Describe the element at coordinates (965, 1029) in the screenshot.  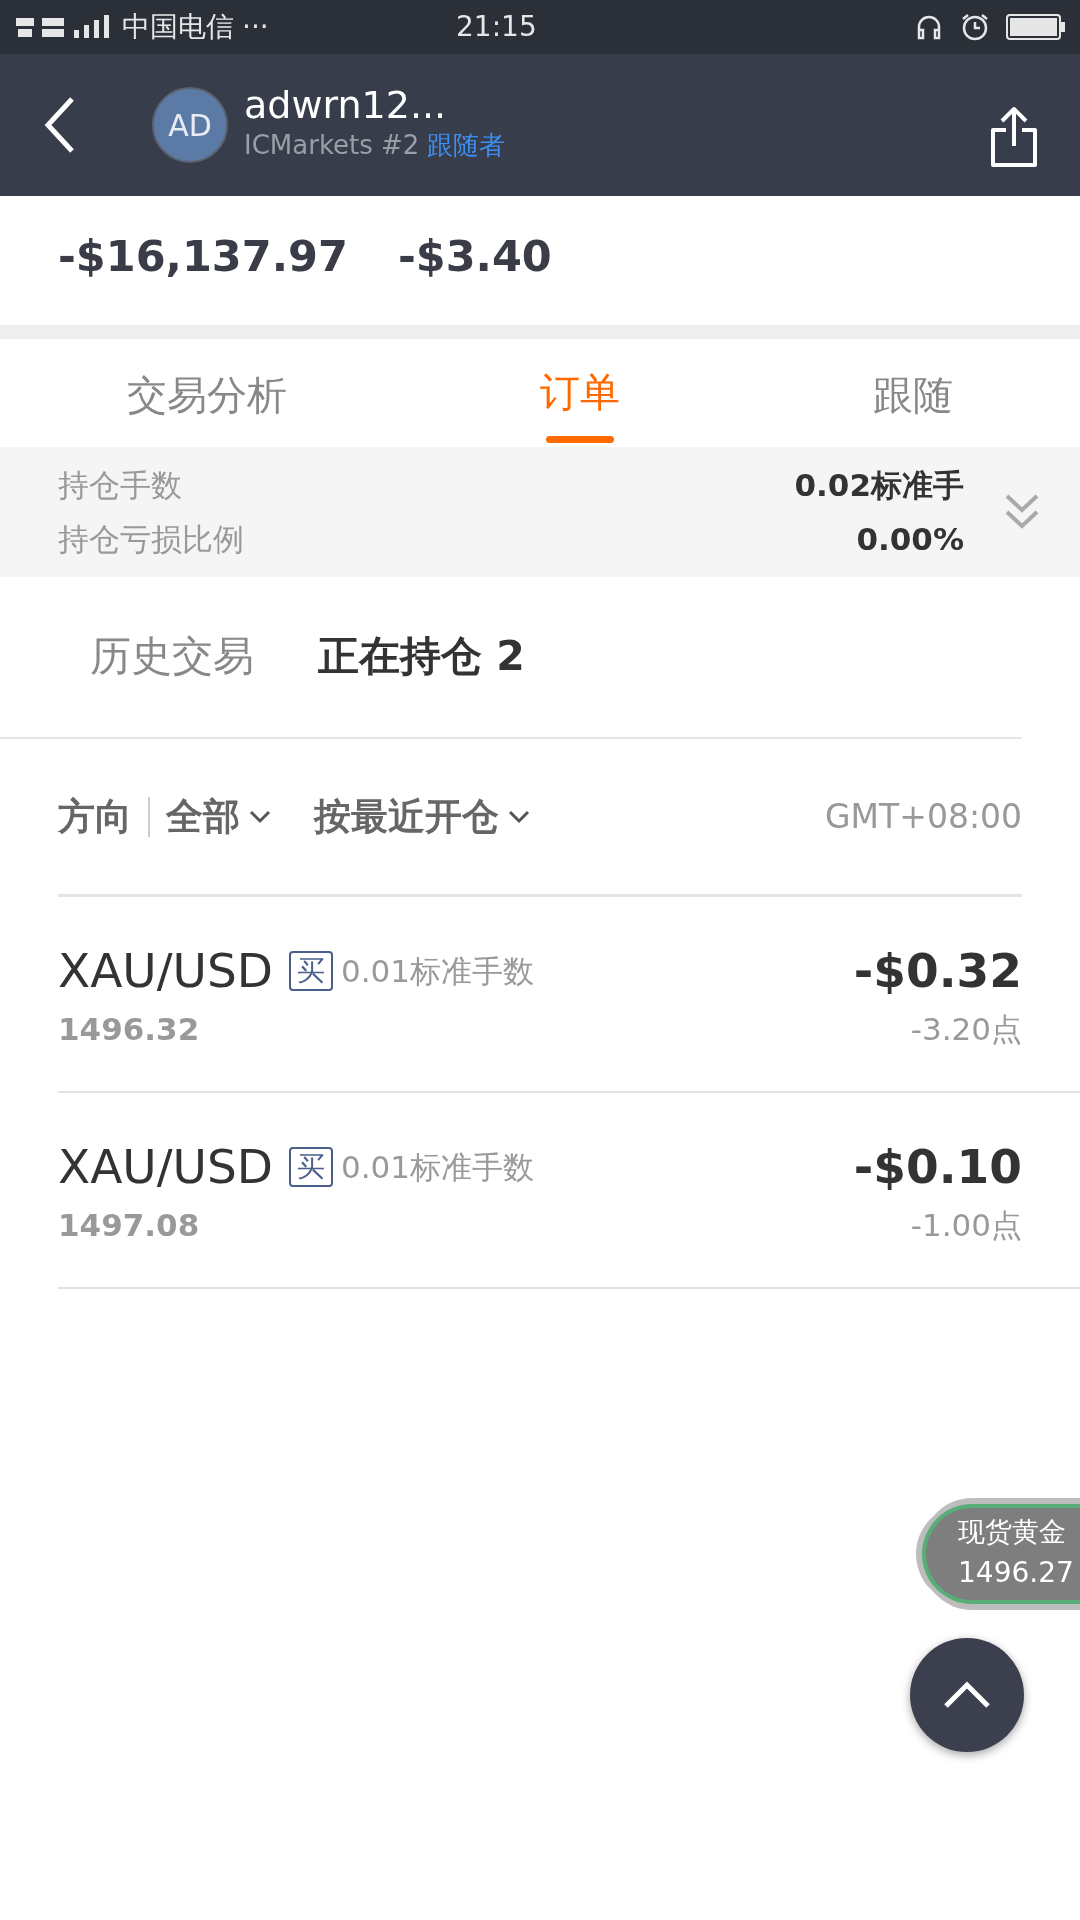
I see `points: -3.20点` at that location.